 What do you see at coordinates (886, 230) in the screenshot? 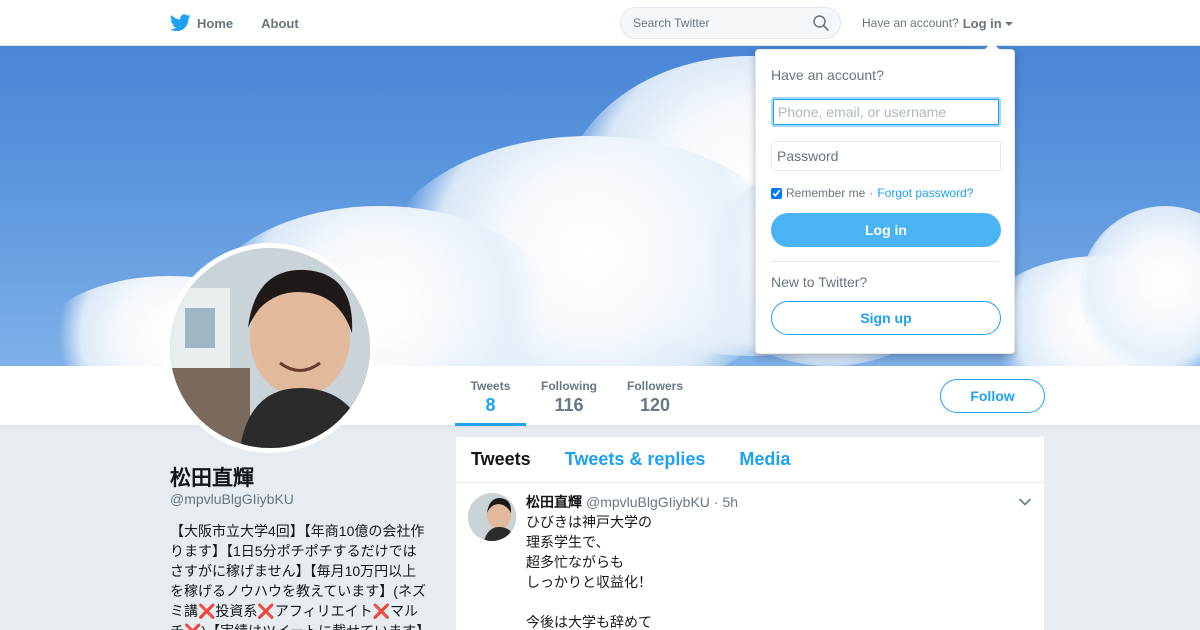
I see `login-button: Log in` at bounding box center [886, 230].